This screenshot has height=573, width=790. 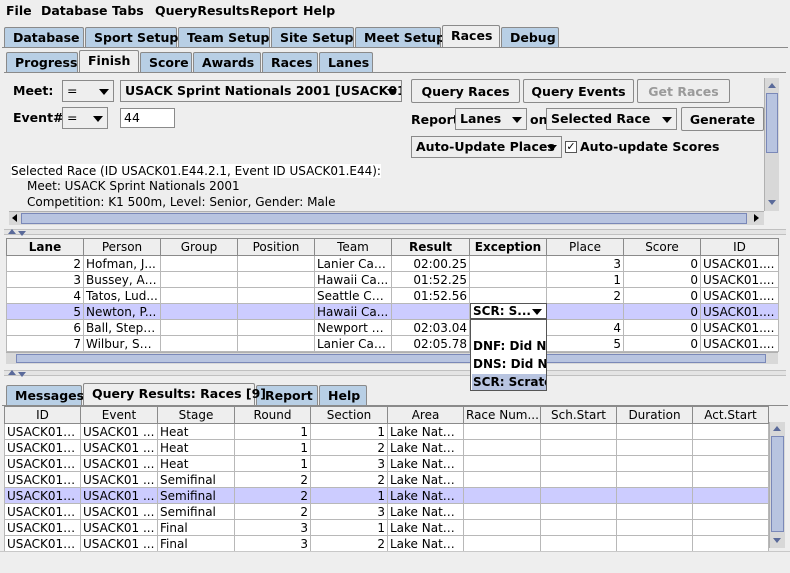 I want to click on cell-round: 2, so click(x=272, y=511).